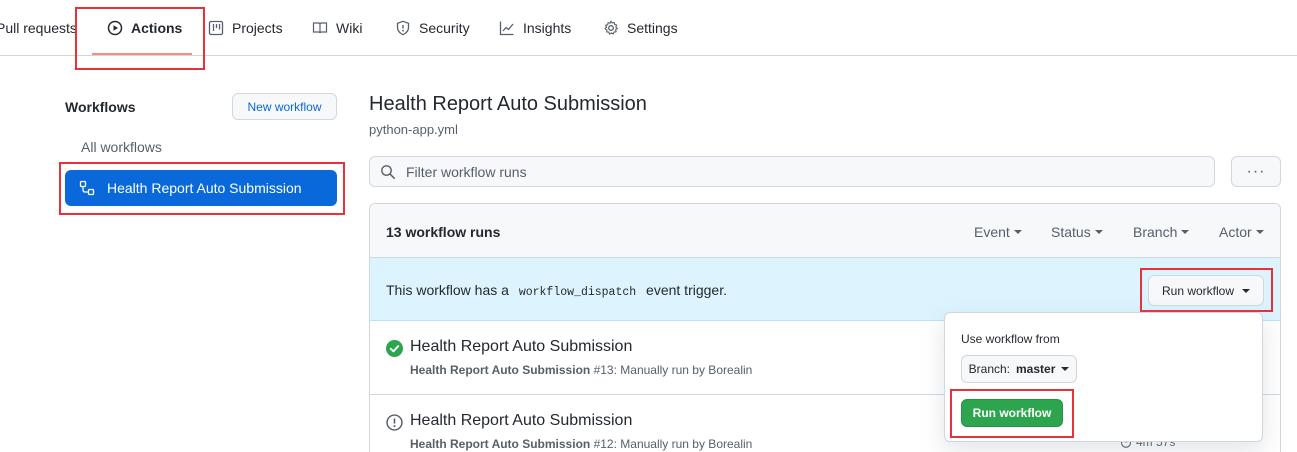 Image resolution: width=1297 pixels, height=452 pixels. What do you see at coordinates (444, 28) in the screenshot?
I see `nav-security-label: Security` at bounding box center [444, 28].